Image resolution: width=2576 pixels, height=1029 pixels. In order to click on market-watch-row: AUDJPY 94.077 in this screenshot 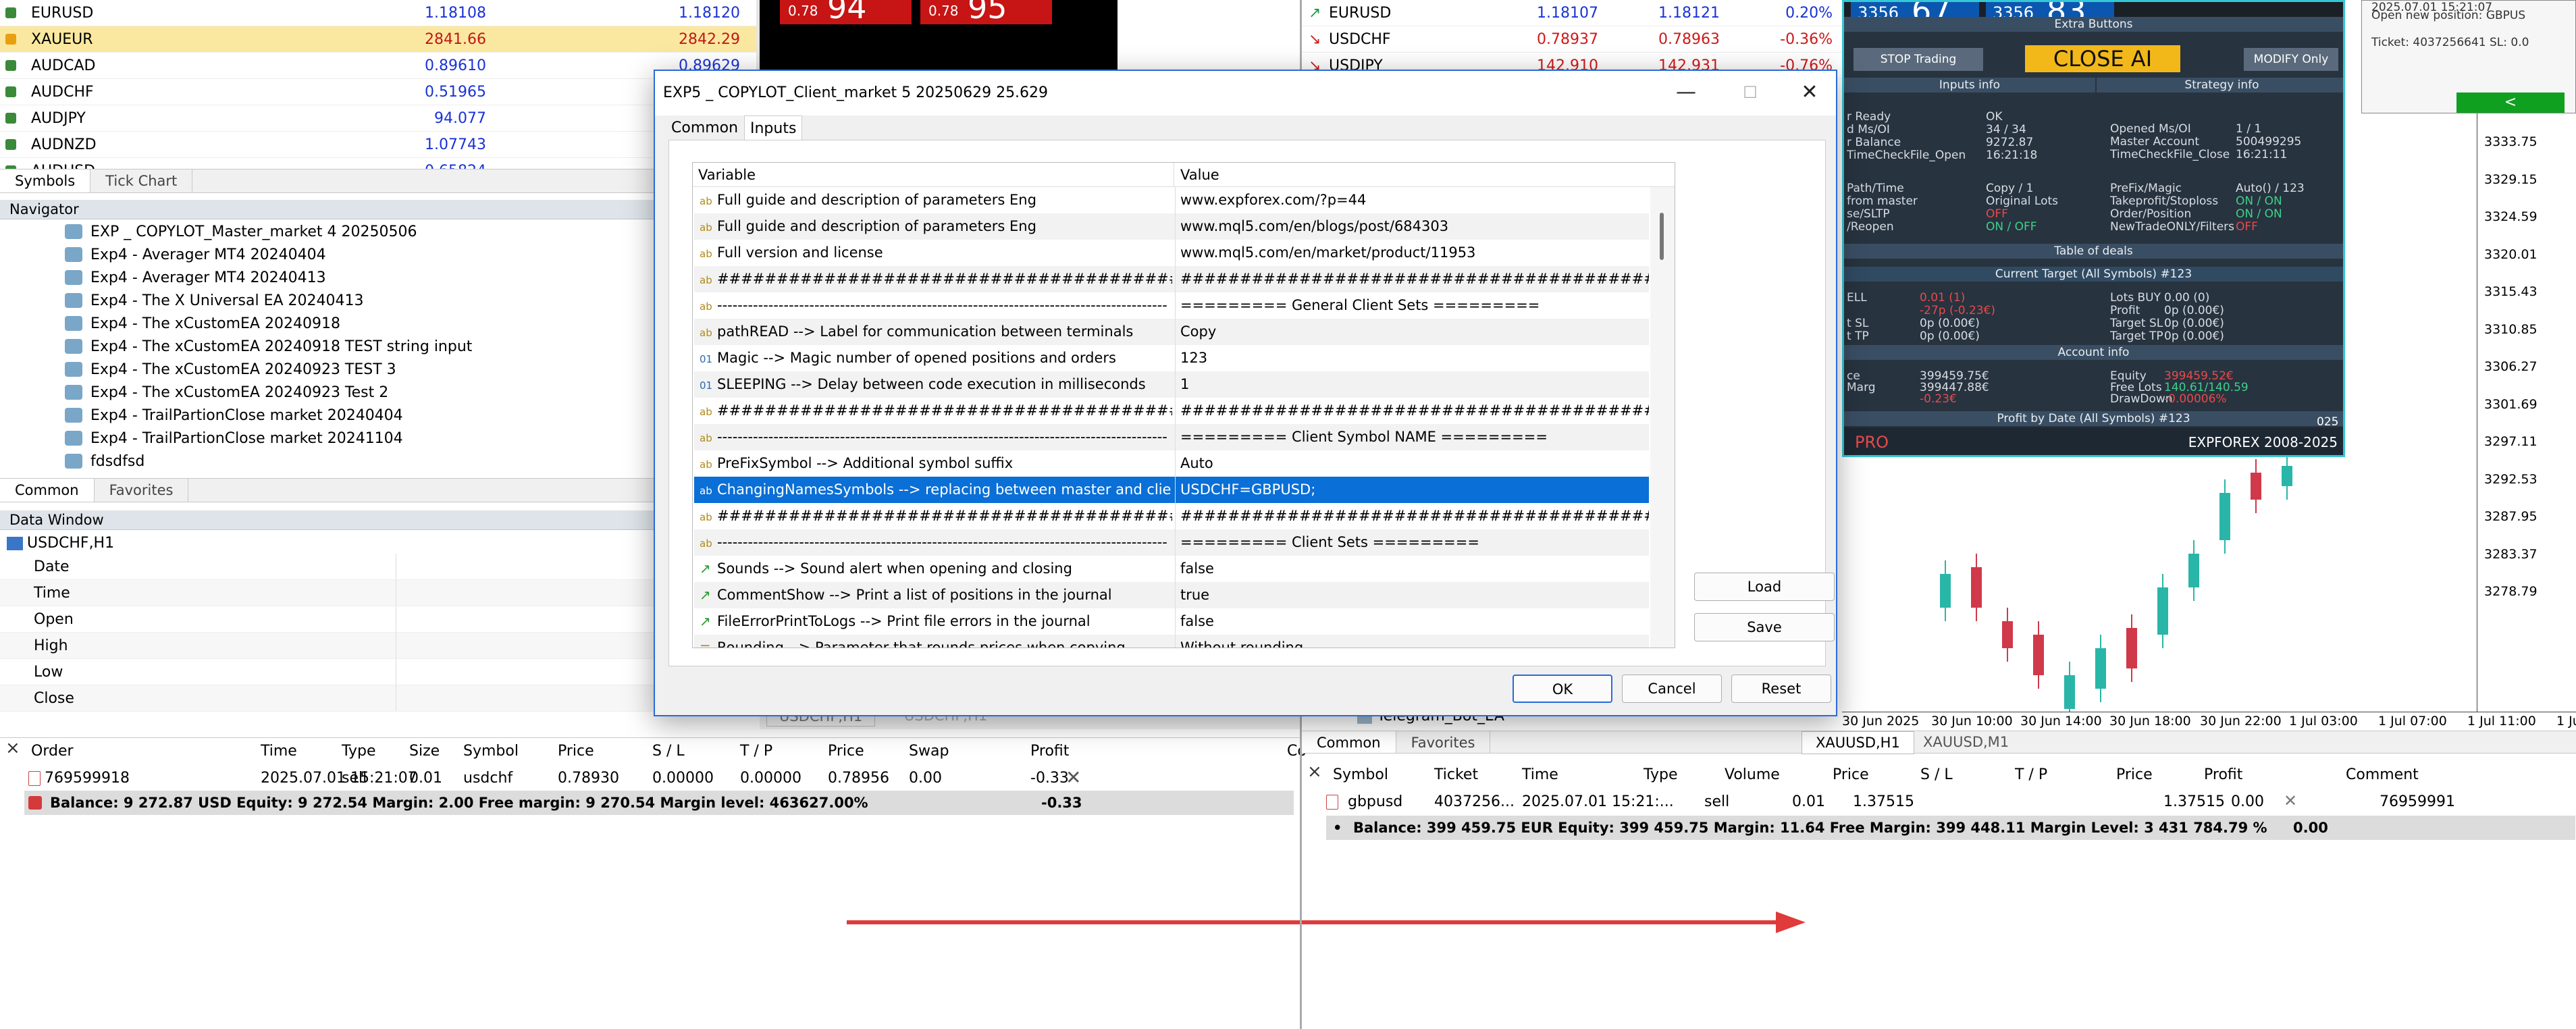, I will do `click(378, 119)`.